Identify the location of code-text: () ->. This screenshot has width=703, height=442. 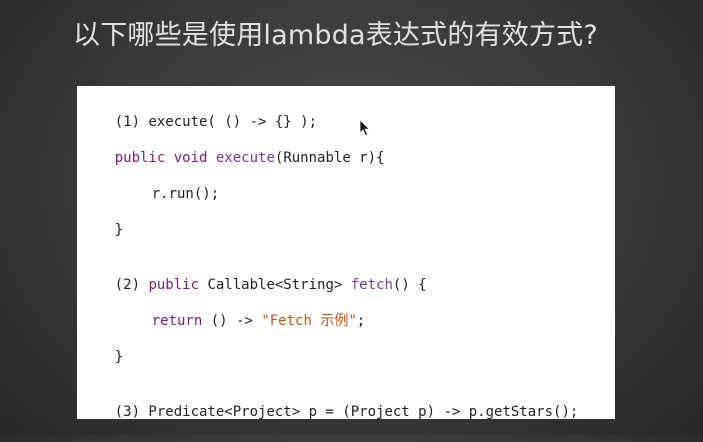
(232, 321).